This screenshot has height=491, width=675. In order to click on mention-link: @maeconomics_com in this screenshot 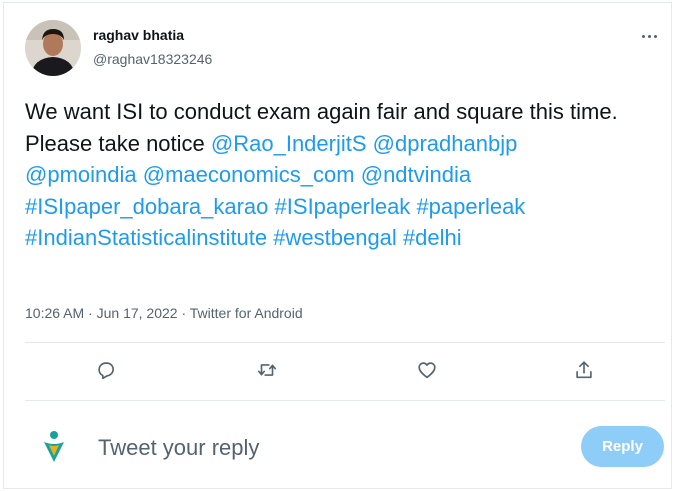, I will do `click(249, 174)`.